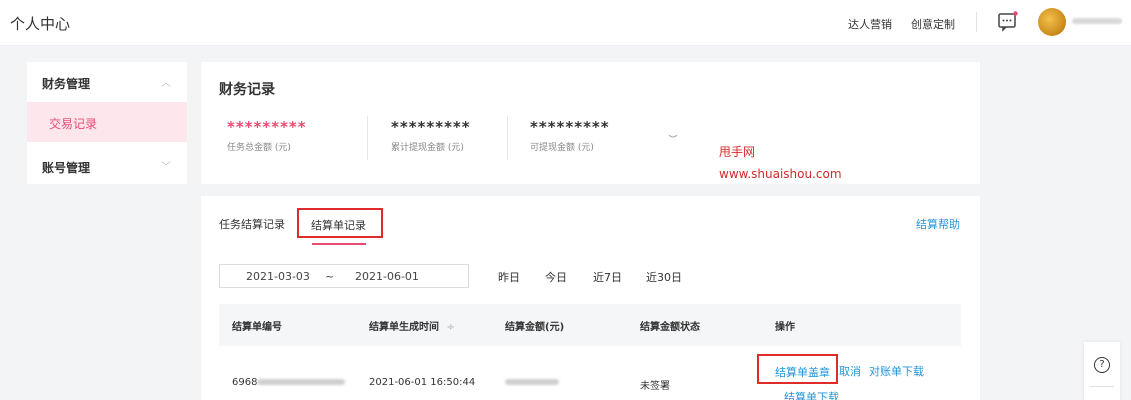 The width and height of the screenshot is (1131, 400). I want to click on settlement-help-link: 结算帮助, so click(938, 224).